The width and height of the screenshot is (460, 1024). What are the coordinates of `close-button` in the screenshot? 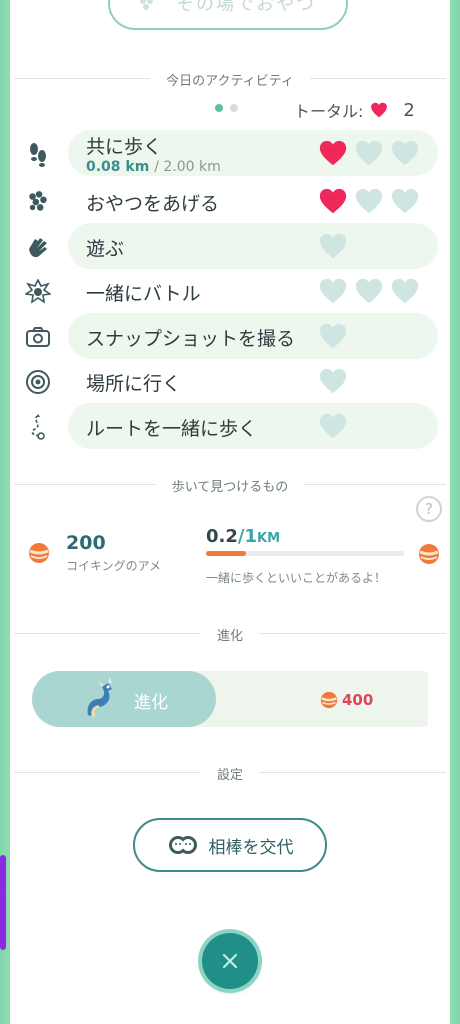 It's located at (230, 961).